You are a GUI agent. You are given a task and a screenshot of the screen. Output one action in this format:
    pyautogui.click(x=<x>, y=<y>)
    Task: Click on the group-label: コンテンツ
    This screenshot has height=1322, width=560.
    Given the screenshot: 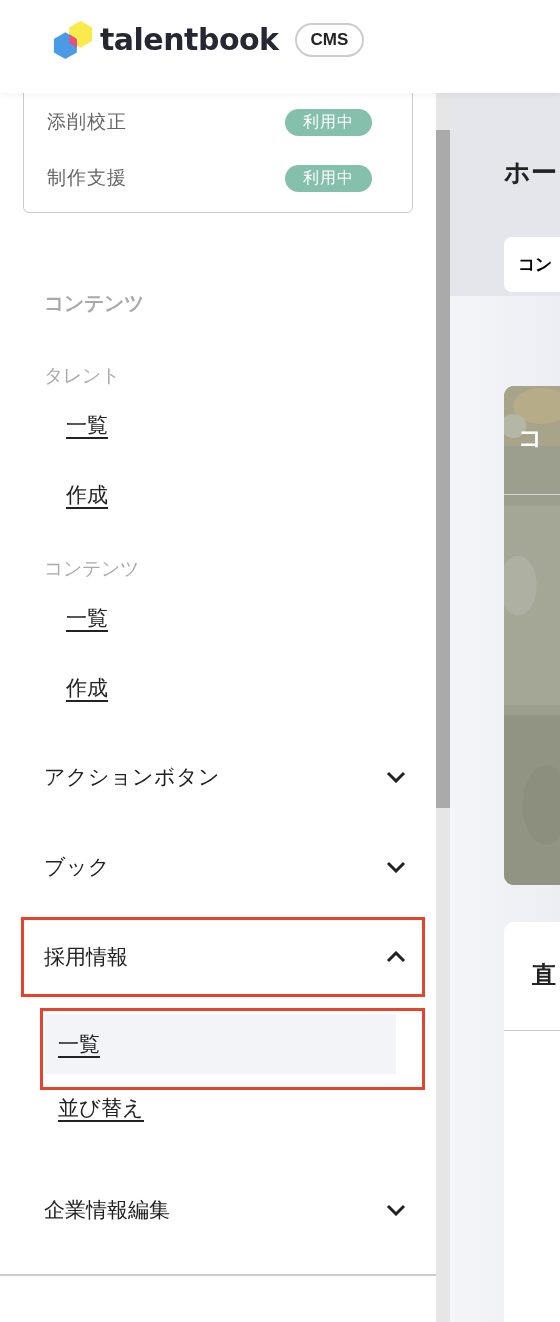 What is the action you would take?
    pyautogui.click(x=91, y=568)
    